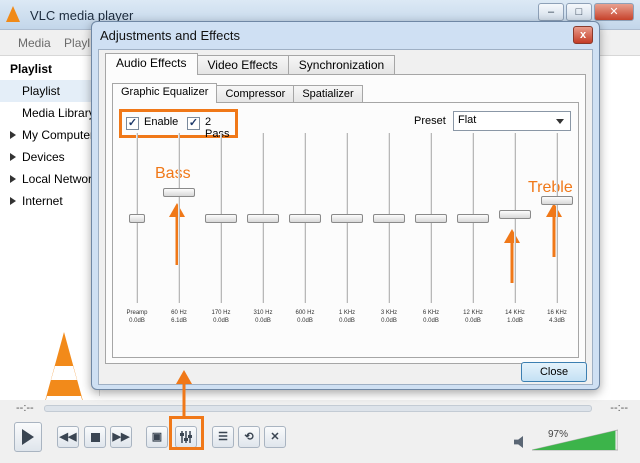  What do you see at coordinates (263, 313) in the screenshot?
I see `eq-band-frequency: 310 Hz` at bounding box center [263, 313].